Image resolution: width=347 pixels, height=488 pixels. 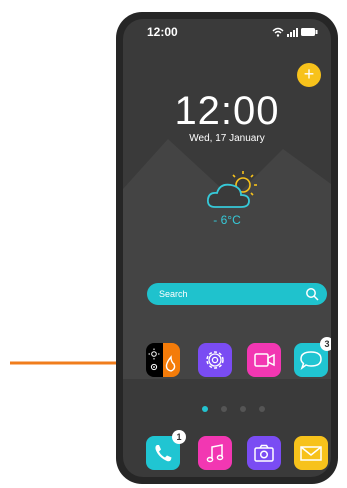 I want to click on music-note-icon, so click(x=215, y=453).